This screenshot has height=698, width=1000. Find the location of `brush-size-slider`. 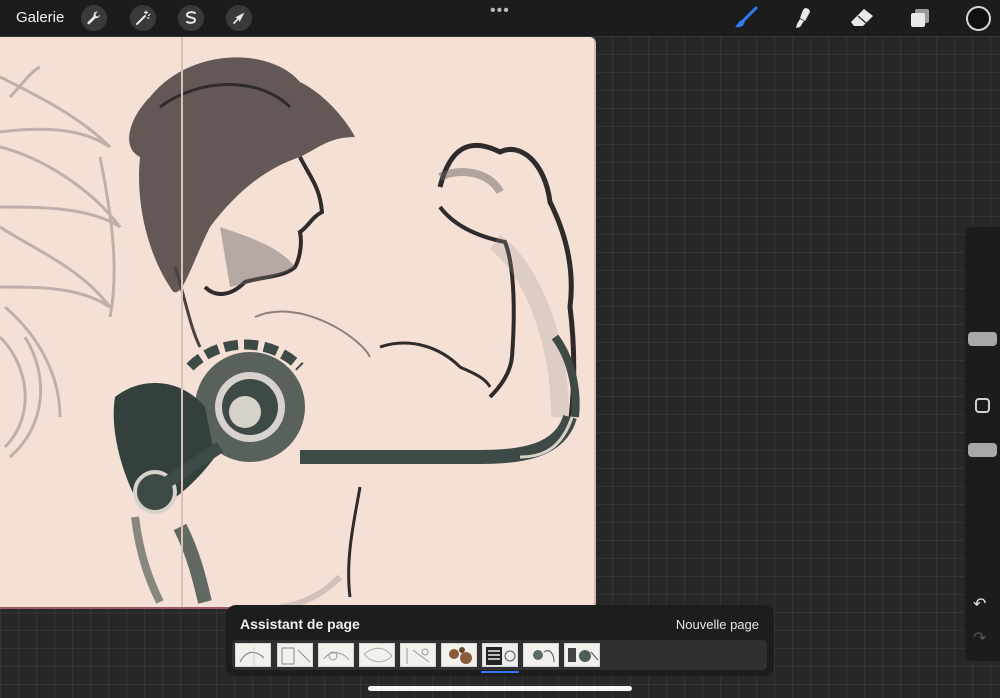

brush-size-slider is located at coordinates (982, 305).